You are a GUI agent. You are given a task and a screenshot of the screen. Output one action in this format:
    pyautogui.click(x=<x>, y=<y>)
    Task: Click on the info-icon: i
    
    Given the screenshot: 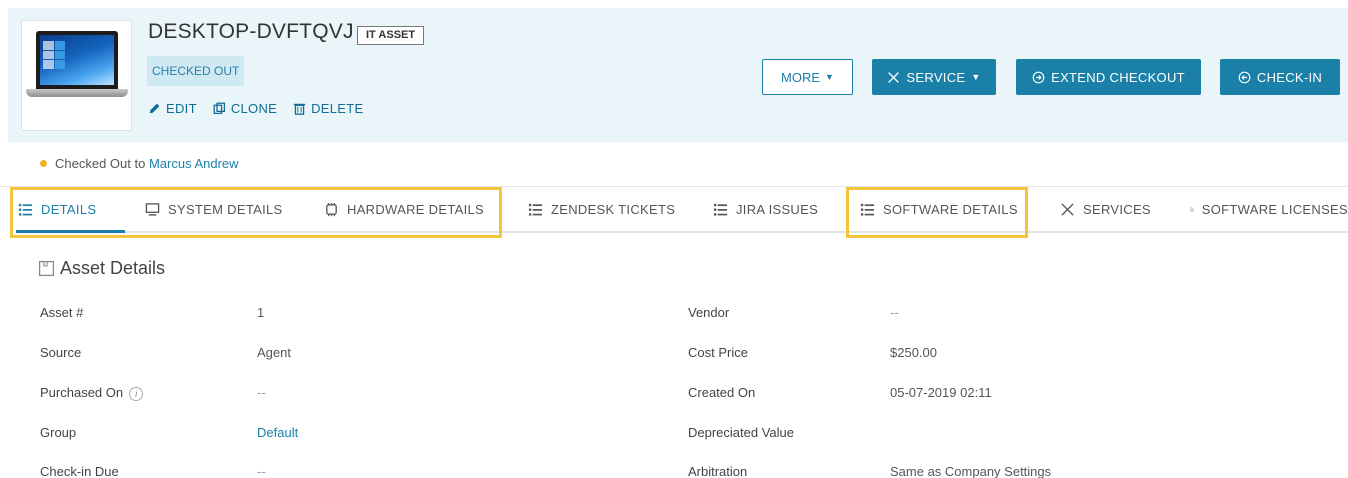 What is the action you would take?
    pyautogui.click(x=136, y=393)
    